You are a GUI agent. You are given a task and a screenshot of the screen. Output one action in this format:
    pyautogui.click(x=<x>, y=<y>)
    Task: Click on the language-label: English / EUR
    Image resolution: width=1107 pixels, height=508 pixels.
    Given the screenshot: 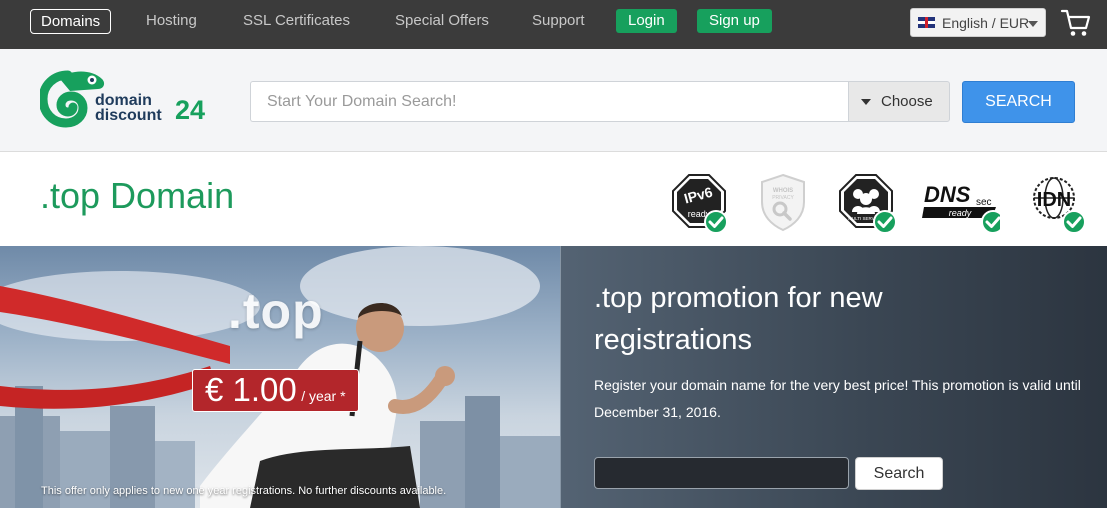 What is the action you would take?
    pyautogui.click(x=986, y=23)
    